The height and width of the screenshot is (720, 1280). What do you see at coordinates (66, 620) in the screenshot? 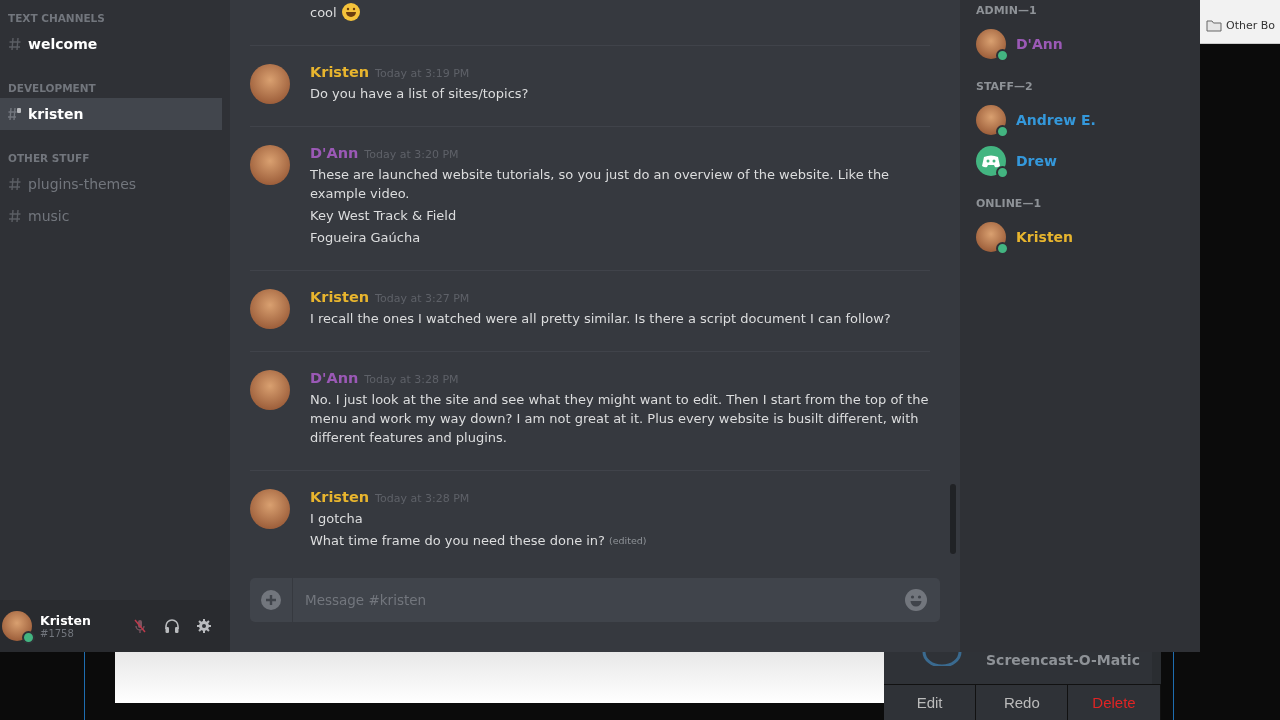
I see `username: Kristen` at bounding box center [66, 620].